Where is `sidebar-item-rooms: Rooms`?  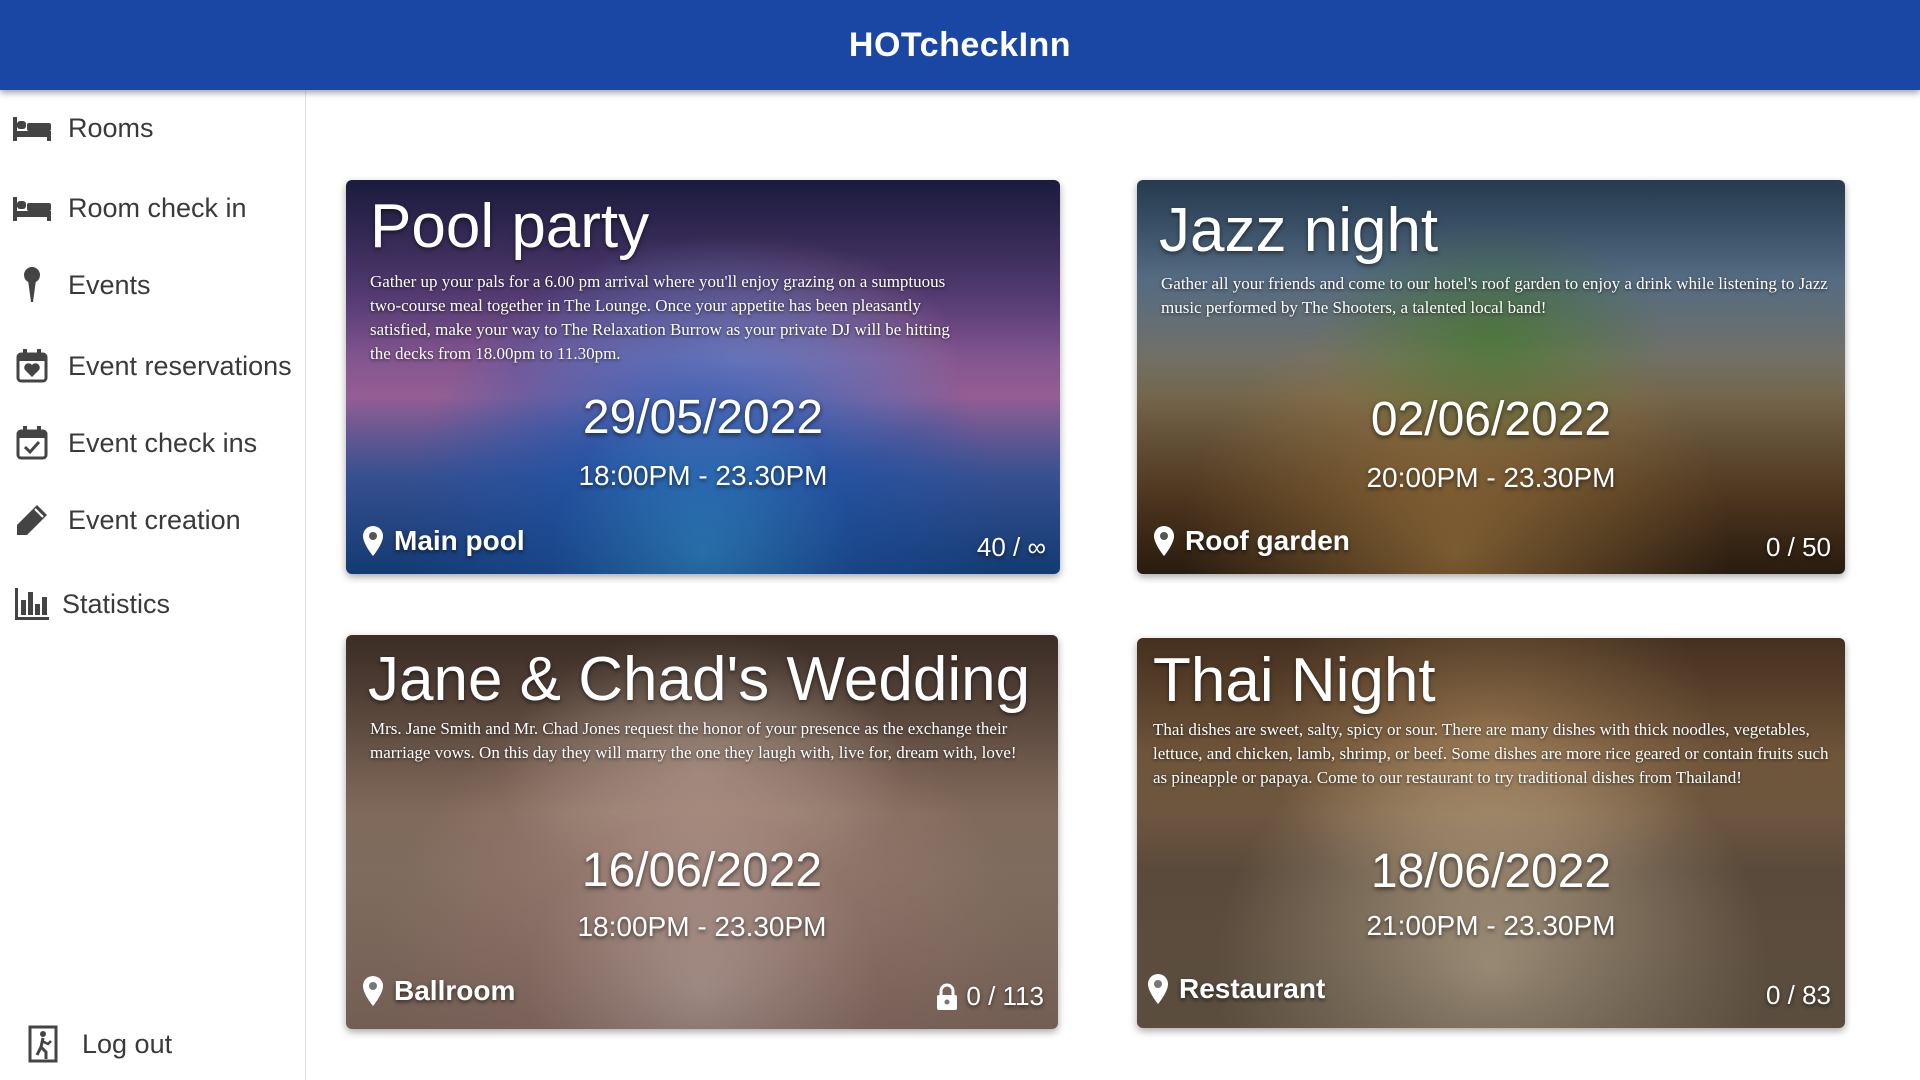
sidebar-item-rooms: Rooms is located at coordinates (152, 128).